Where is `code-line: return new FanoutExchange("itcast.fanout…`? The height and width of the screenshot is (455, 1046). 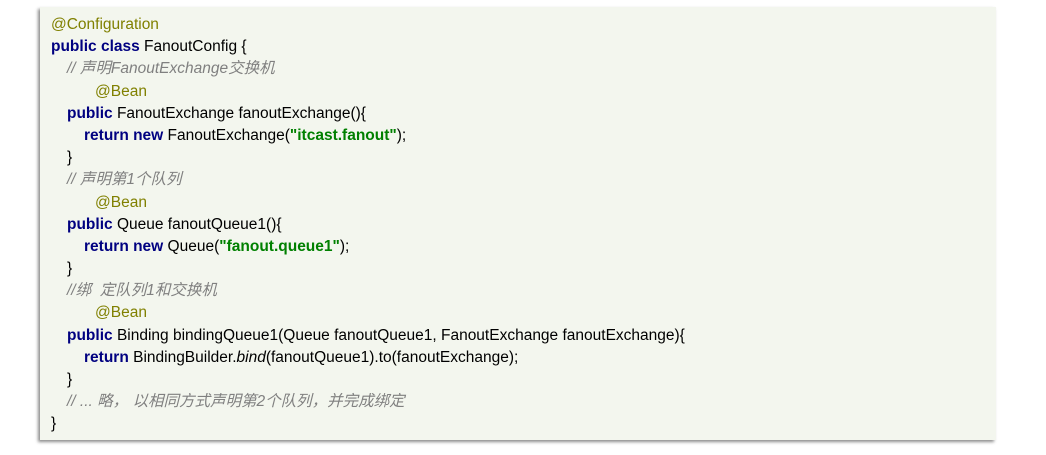 code-line: return new FanoutExchange("itcast.fanout… is located at coordinates (518, 136).